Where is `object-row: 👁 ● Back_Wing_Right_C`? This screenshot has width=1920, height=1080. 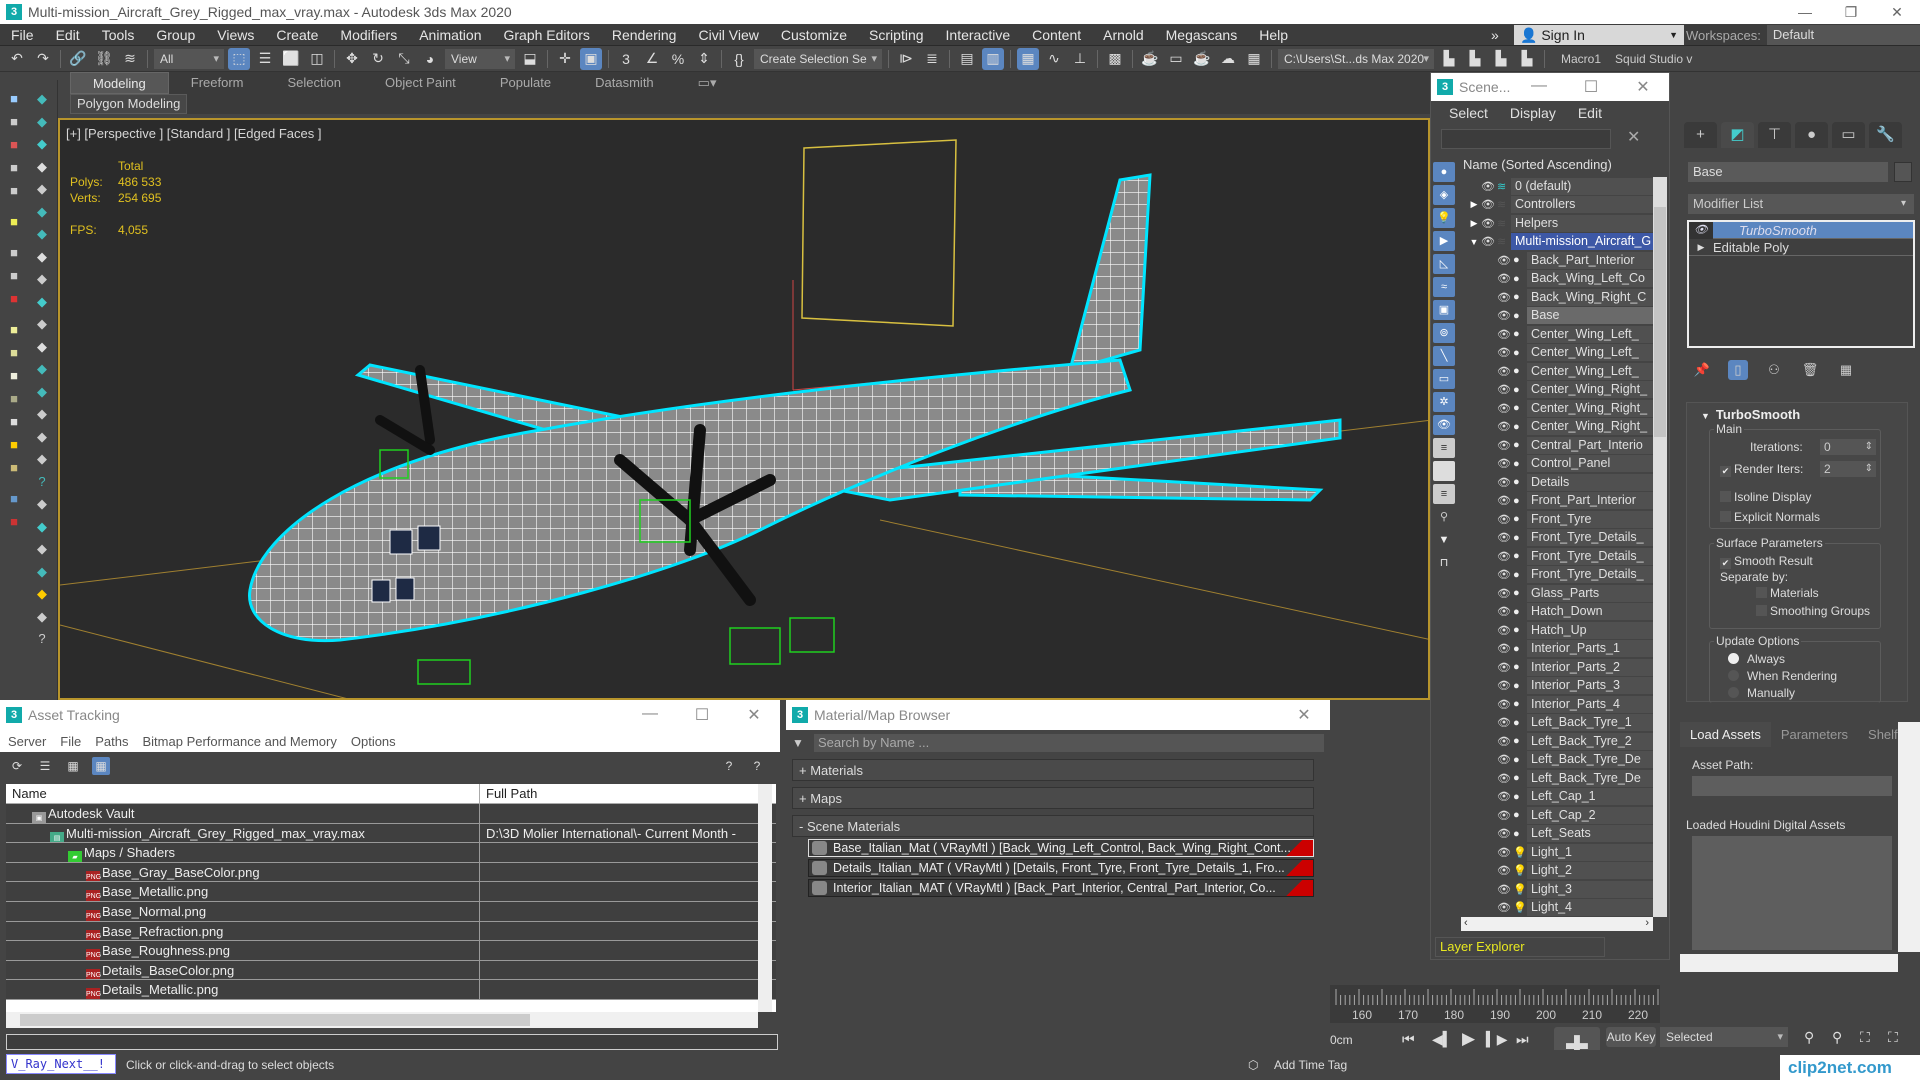 object-row: 👁 ● Back_Wing_Right_C is located at coordinates (1557, 297).